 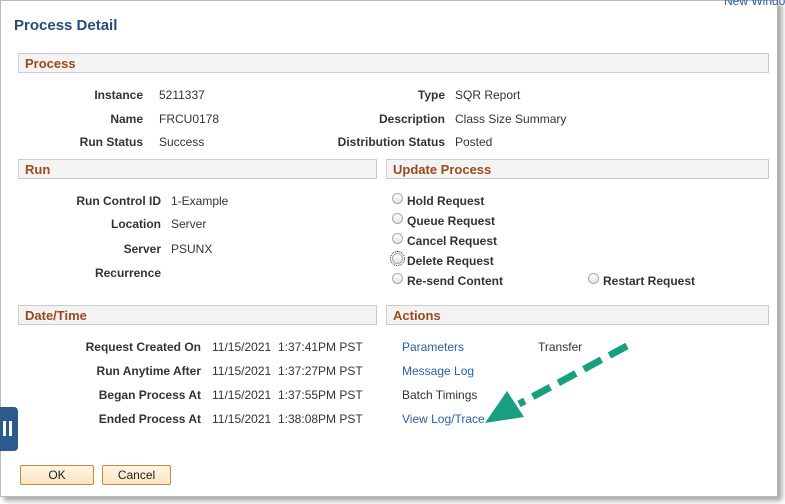 What do you see at coordinates (136, 475) in the screenshot?
I see `cancel-button: Cancel` at bounding box center [136, 475].